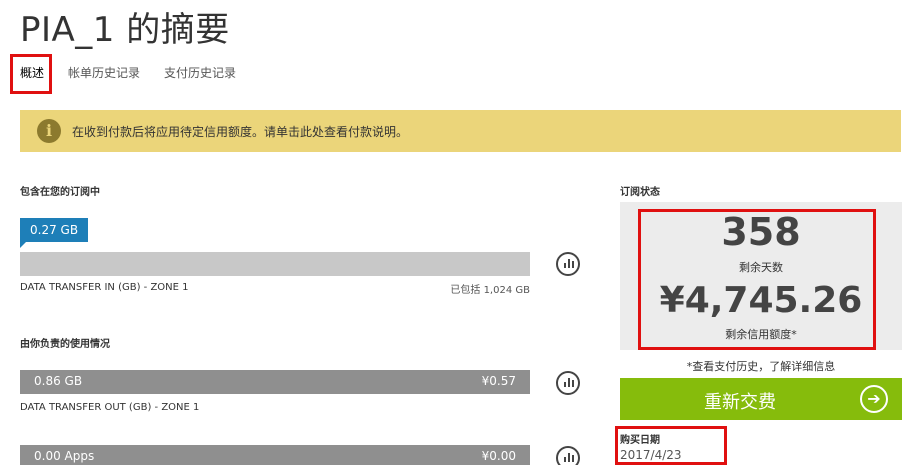 The image size is (915, 465). What do you see at coordinates (757, 279) in the screenshot?
I see `highlight-box-status` at bounding box center [757, 279].